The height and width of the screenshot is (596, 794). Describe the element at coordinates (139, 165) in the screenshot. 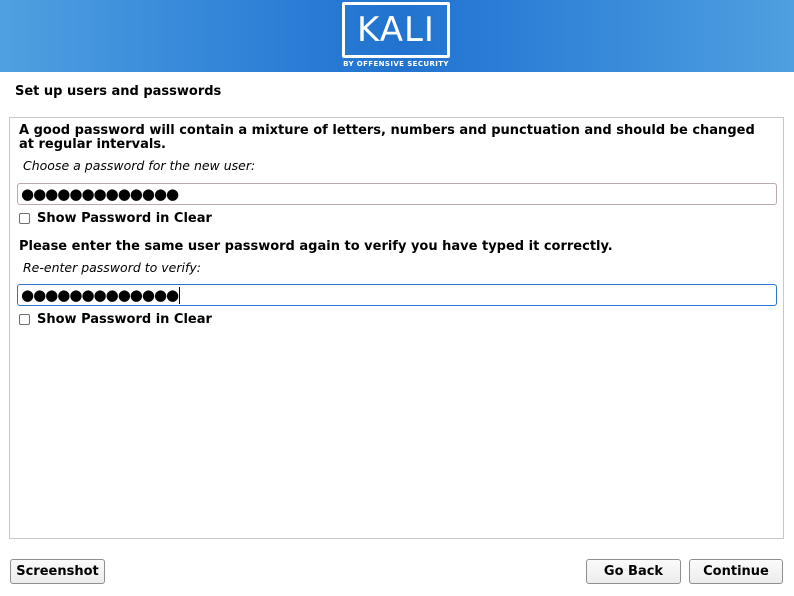

I see `password-field-label: Choose a password for the new user:` at that location.